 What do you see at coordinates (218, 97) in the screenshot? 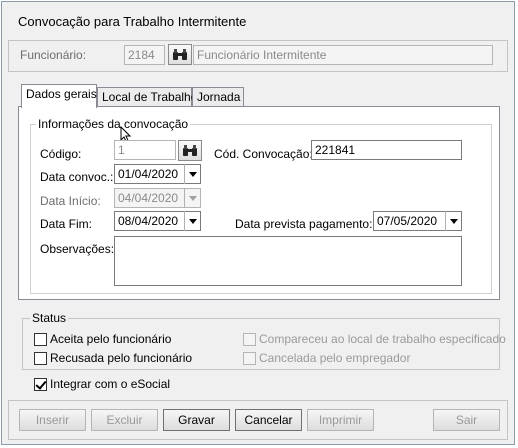
I see `tab-jornada: Jornada` at bounding box center [218, 97].